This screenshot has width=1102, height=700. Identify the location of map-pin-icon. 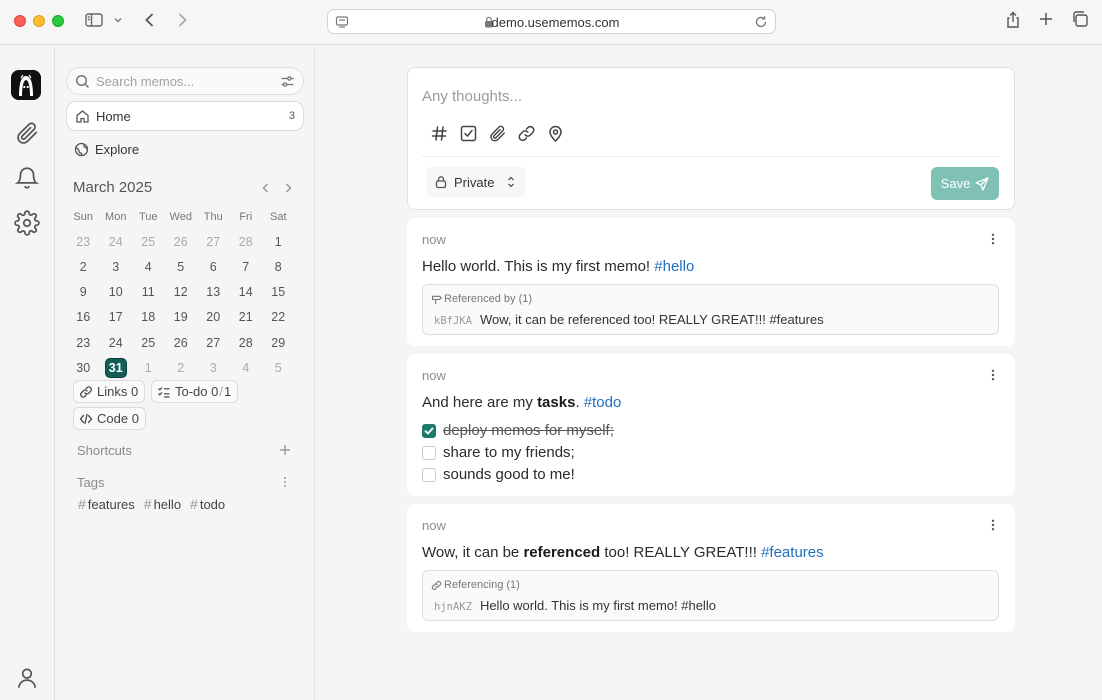
(555, 133).